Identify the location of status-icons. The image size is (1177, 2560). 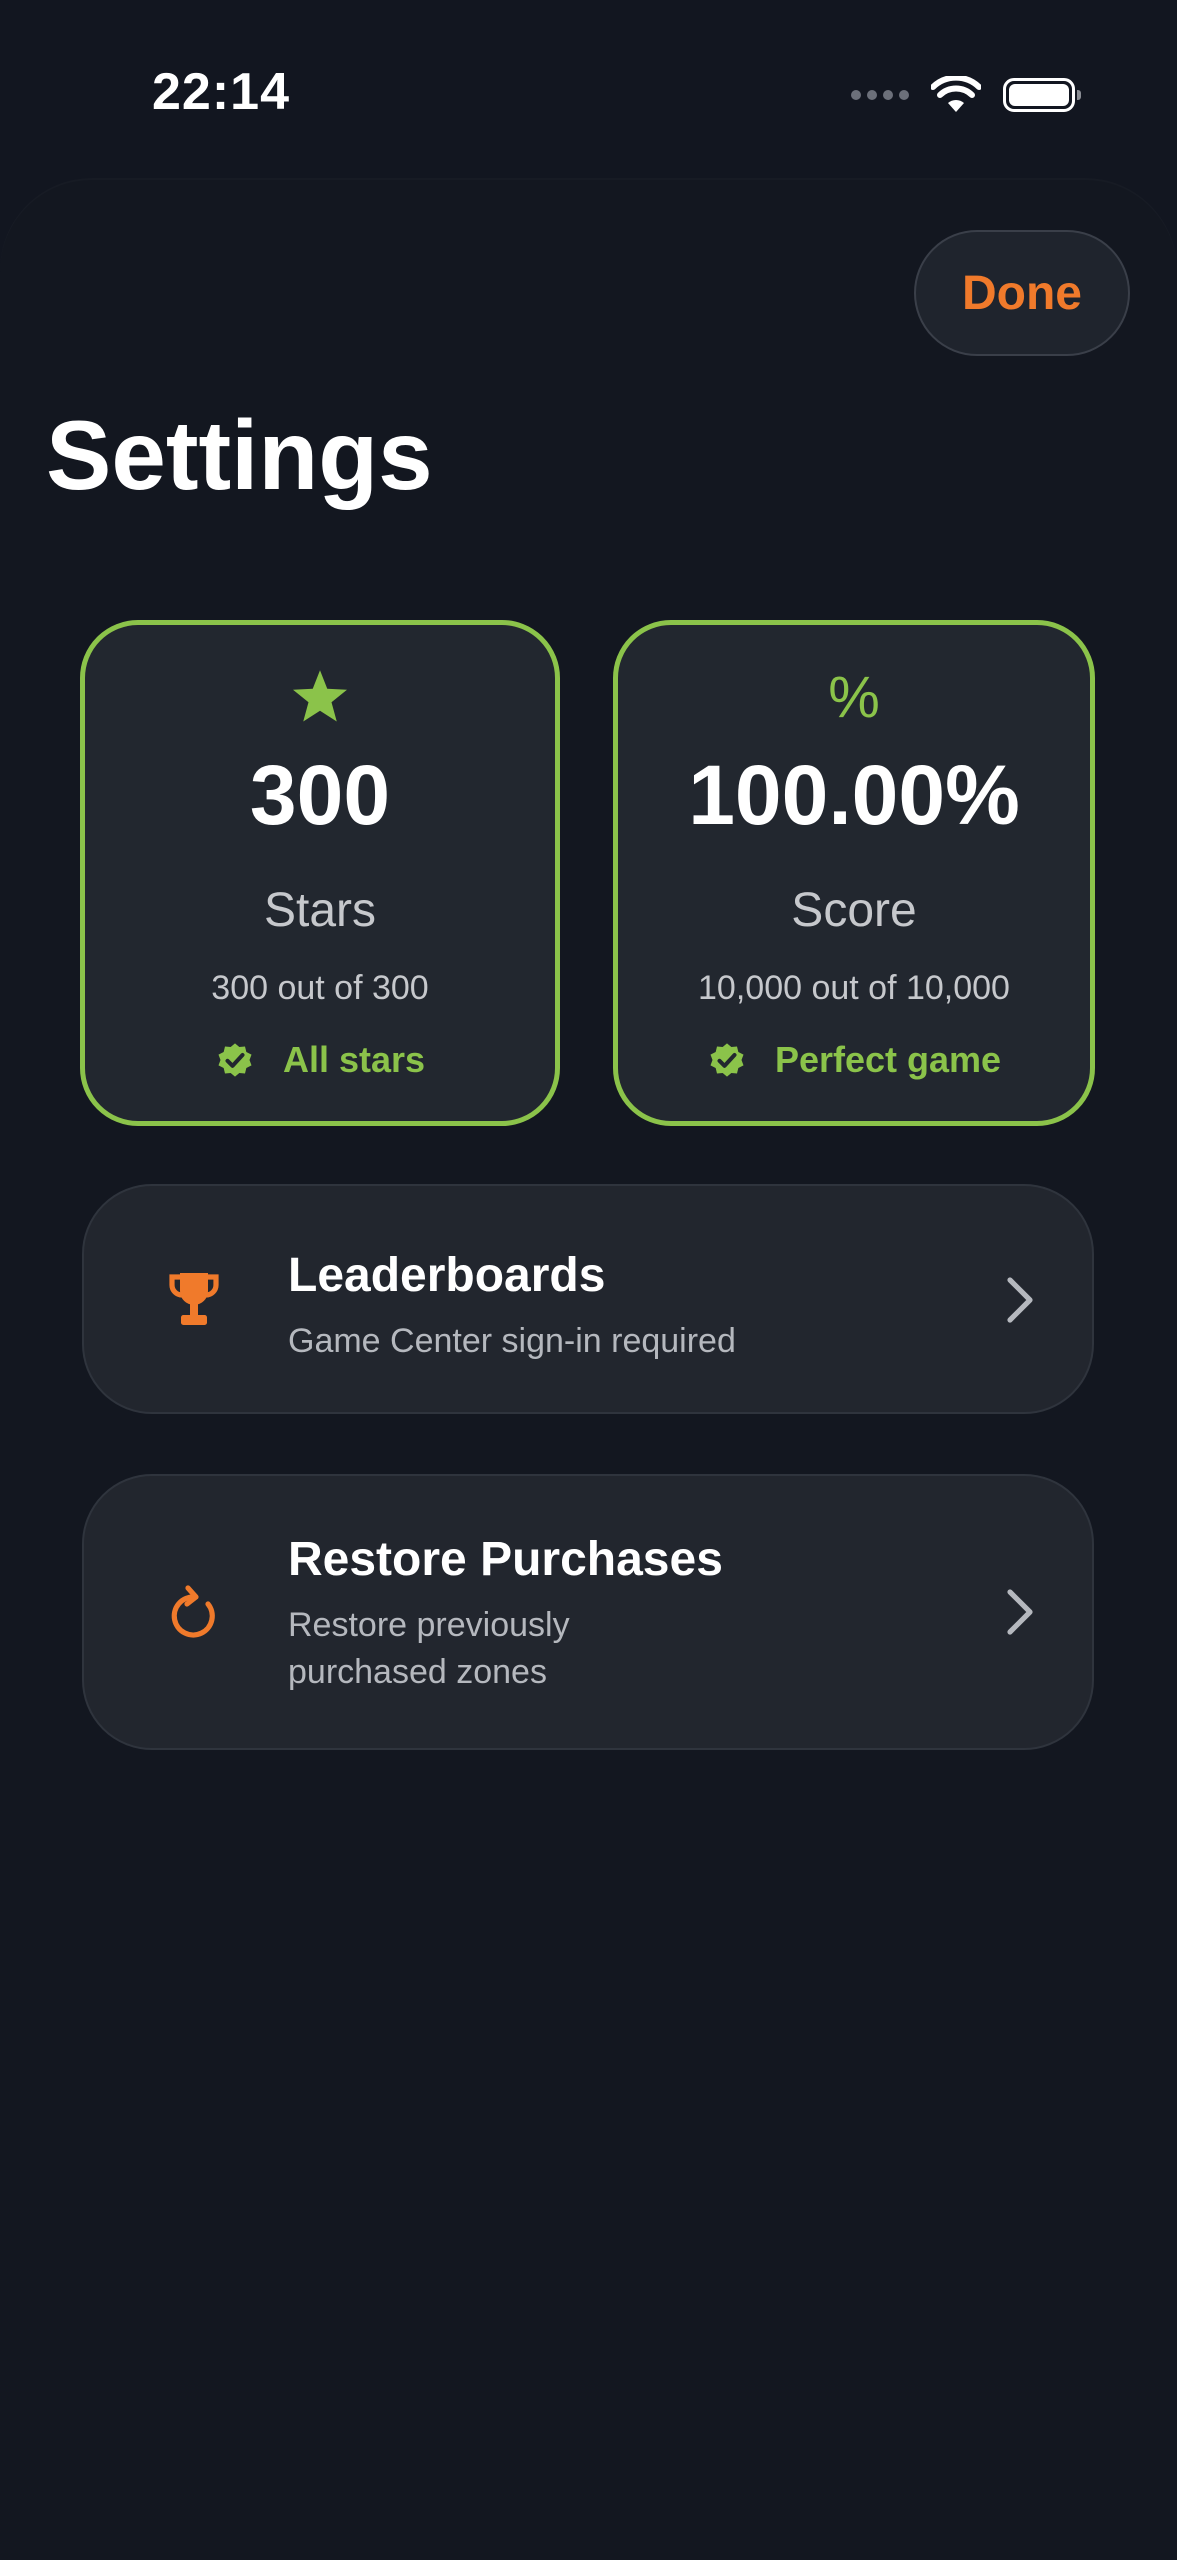
(966, 95).